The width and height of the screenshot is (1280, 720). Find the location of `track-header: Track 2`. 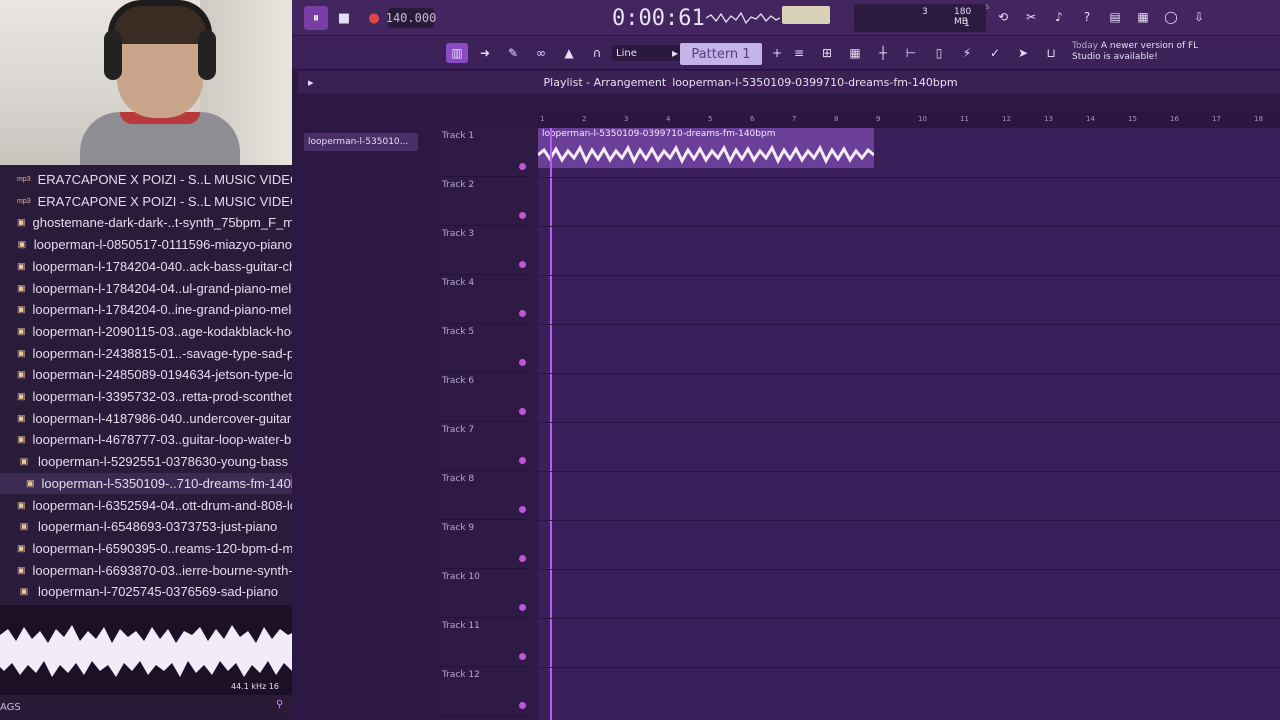

track-header: Track 2 is located at coordinates (484, 201).